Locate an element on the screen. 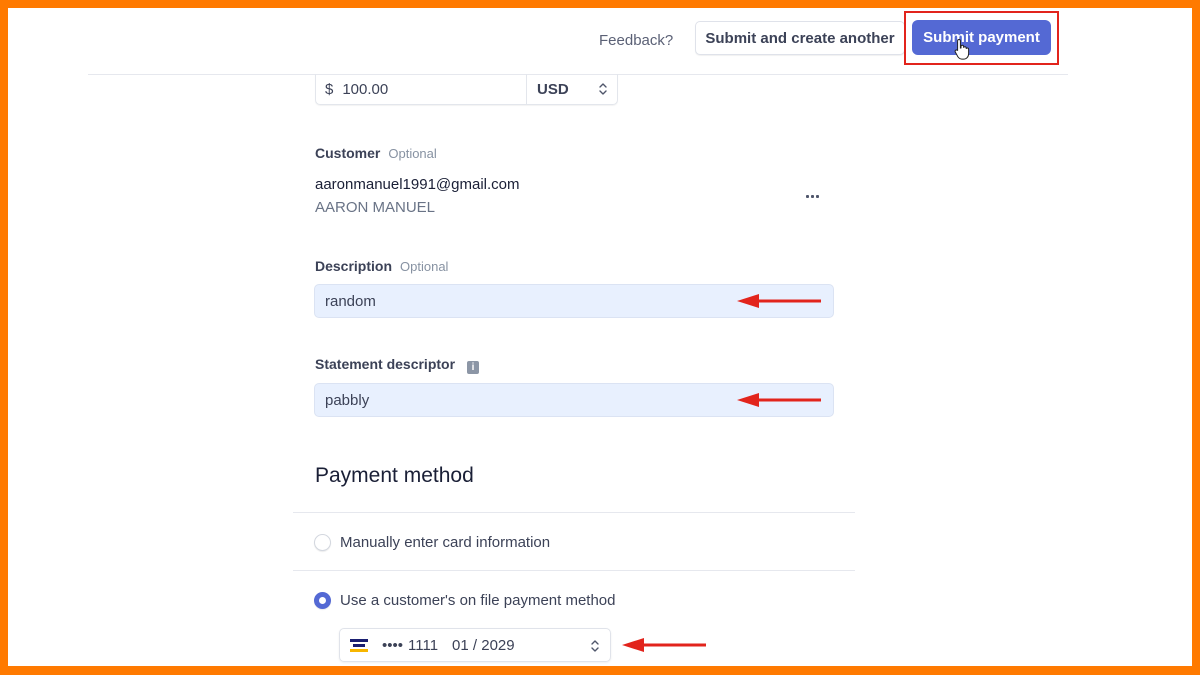 The width and height of the screenshot is (1200, 675). card-last4: 1111 is located at coordinates (423, 645).